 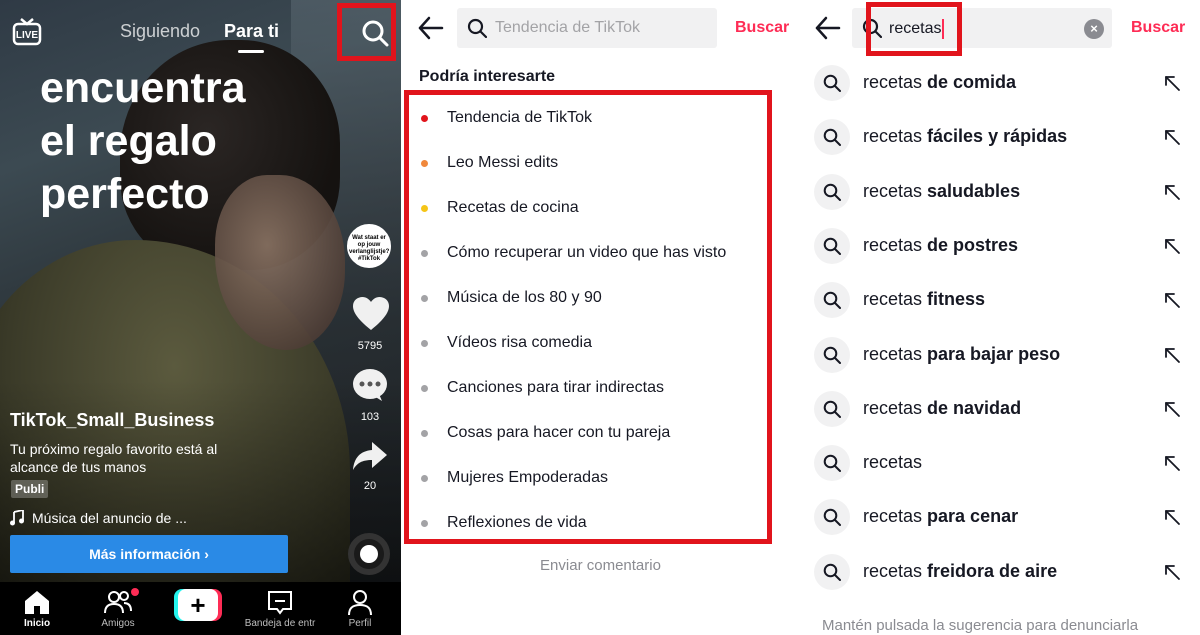 I want to click on music-disc-icon, so click(x=369, y=554).